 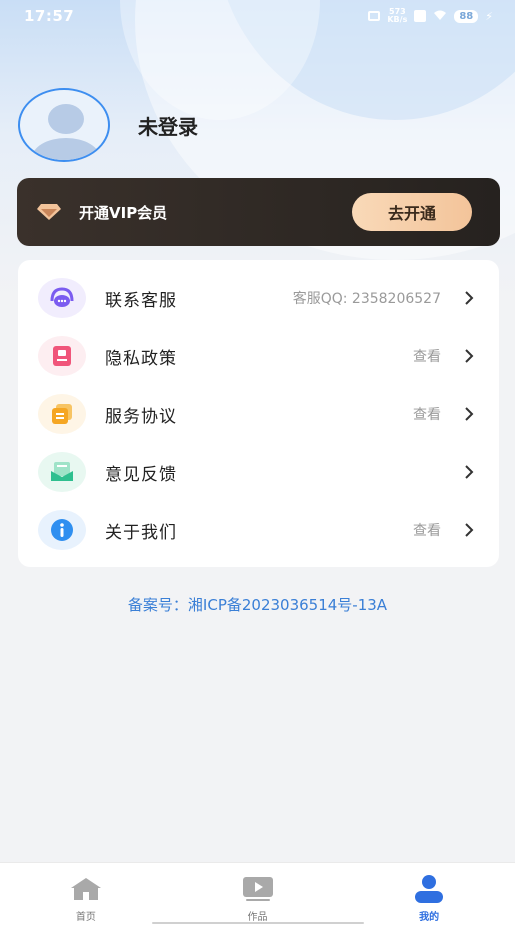 I want to click on vibrate-icon, so click(x=374, y=16).